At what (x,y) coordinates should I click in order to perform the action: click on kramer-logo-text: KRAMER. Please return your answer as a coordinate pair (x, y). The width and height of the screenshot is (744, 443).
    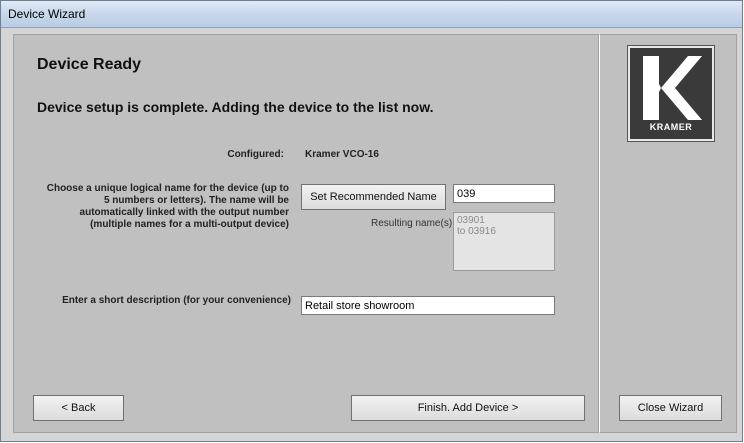
    Looking at the image, I should click on (671, 127).